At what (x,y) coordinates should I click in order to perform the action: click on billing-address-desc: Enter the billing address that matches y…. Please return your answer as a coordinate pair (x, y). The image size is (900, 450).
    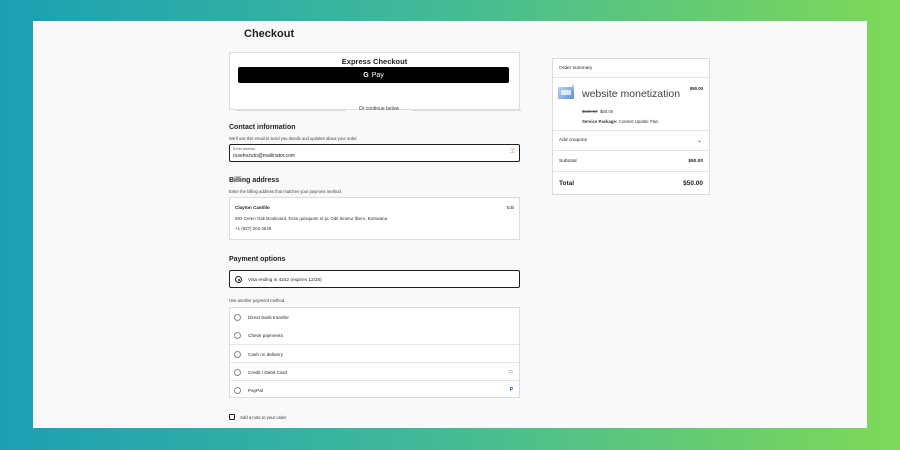
    Looking at the image, I should click on (285, 191).